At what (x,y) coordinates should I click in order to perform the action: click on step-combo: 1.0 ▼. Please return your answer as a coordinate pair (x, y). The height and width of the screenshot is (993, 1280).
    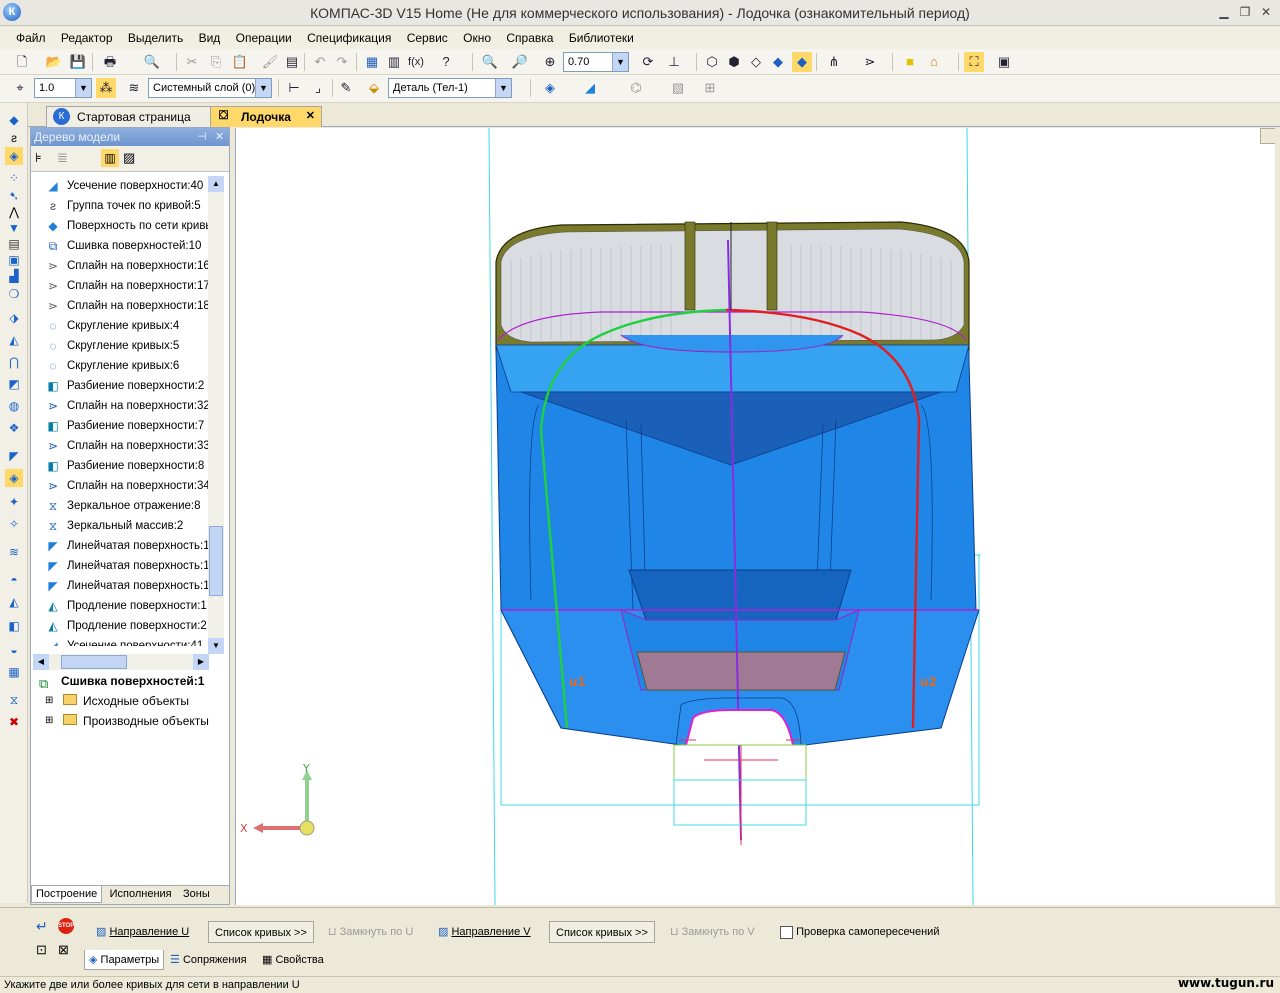
    Looking at the image, I should click on (63, 88).